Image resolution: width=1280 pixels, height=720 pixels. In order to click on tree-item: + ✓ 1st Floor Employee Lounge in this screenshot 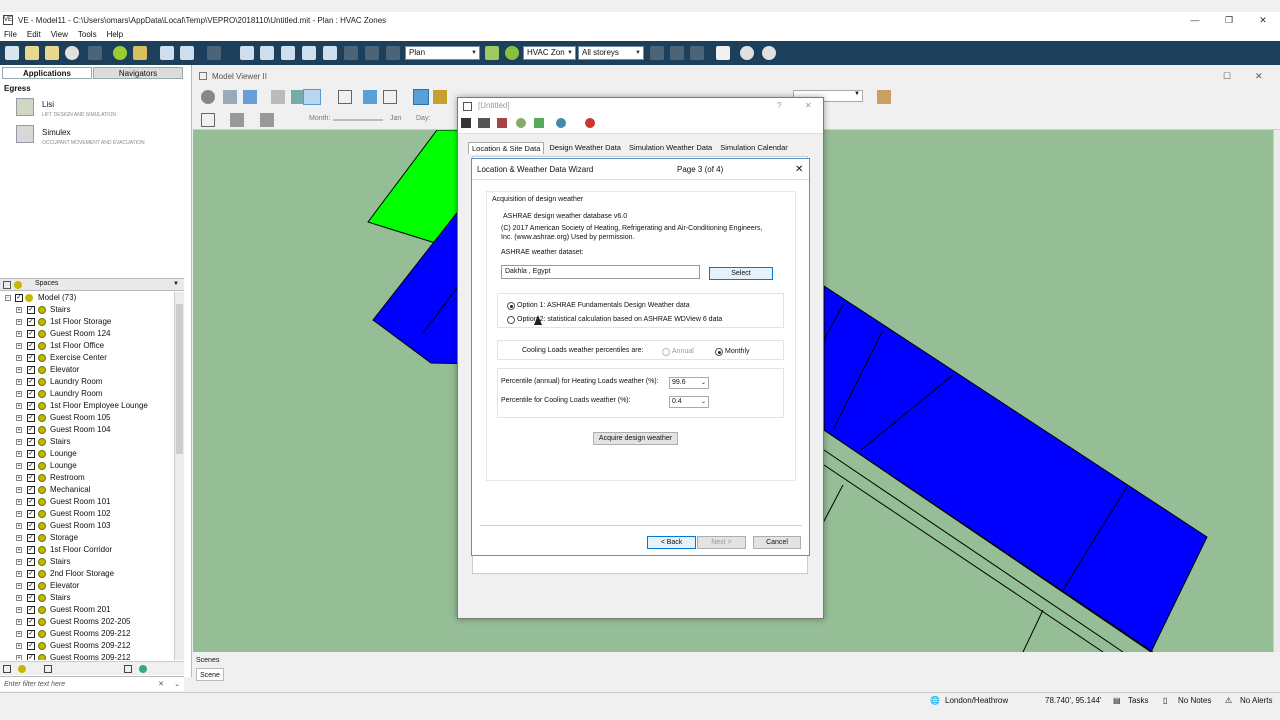, I will do `click(87, 406)`.